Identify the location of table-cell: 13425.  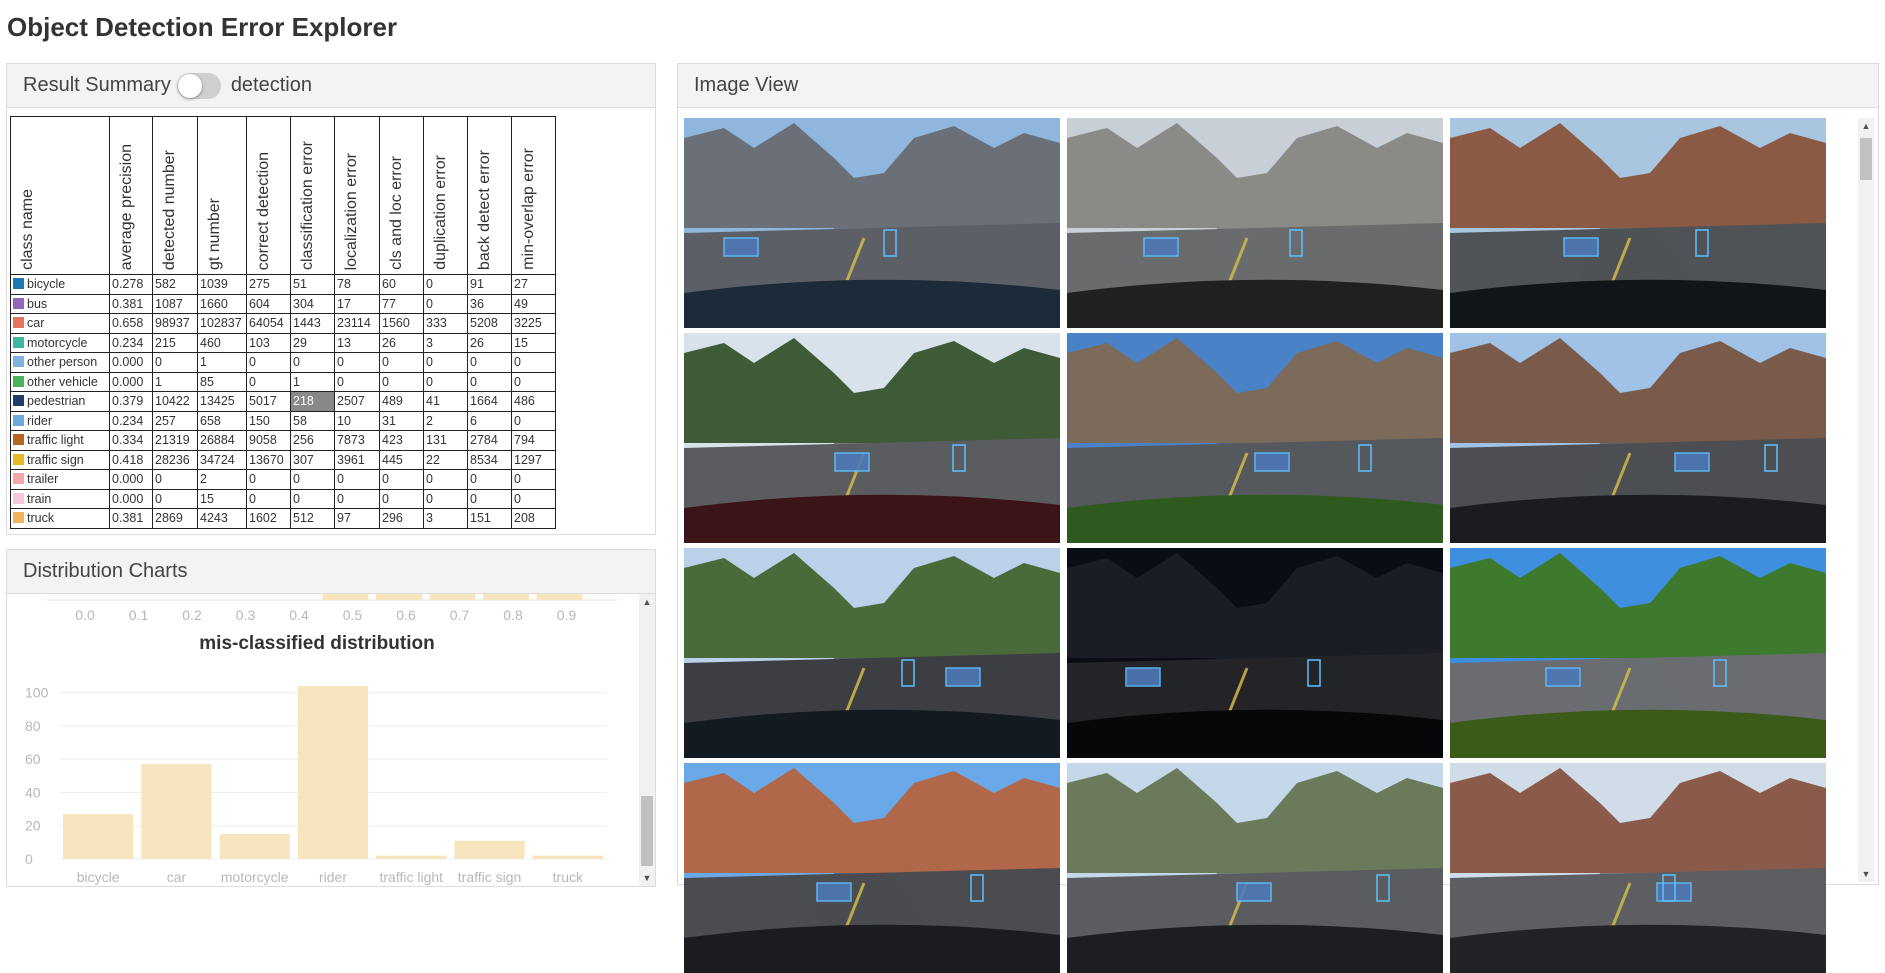
(222, 401).